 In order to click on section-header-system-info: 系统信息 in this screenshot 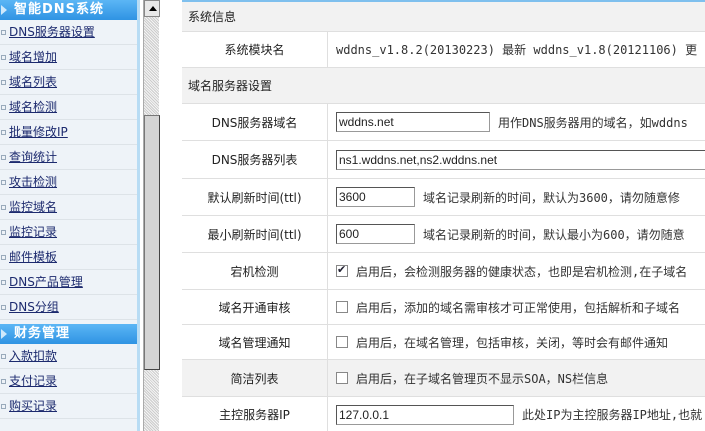, I will do `click(443, 17)`.